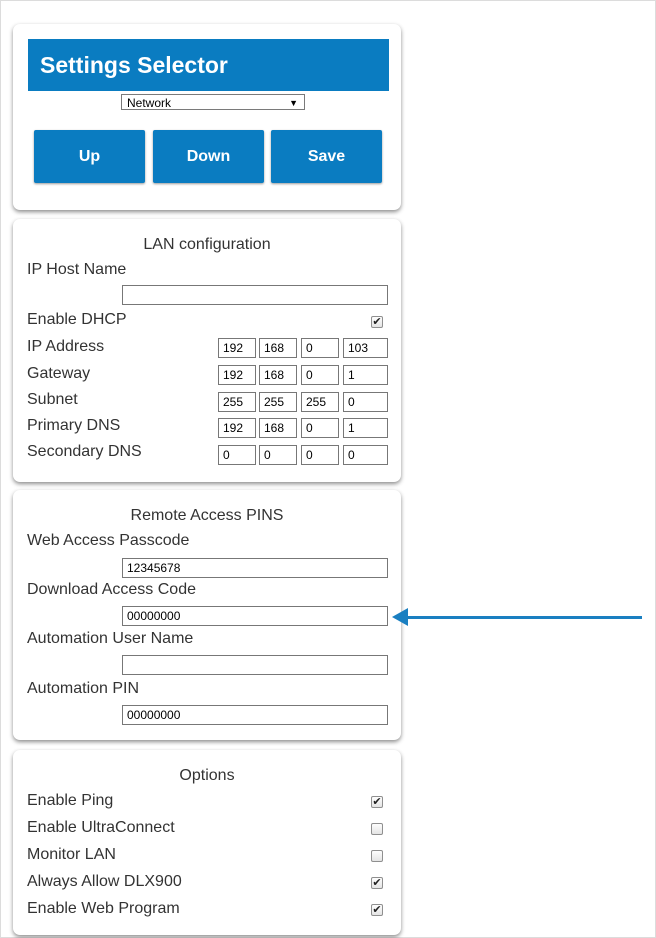  Describe the element at coordinates (108, 540) in the screenshot. I see `web-access-passcode-label: Web Access Passcode` at that location.